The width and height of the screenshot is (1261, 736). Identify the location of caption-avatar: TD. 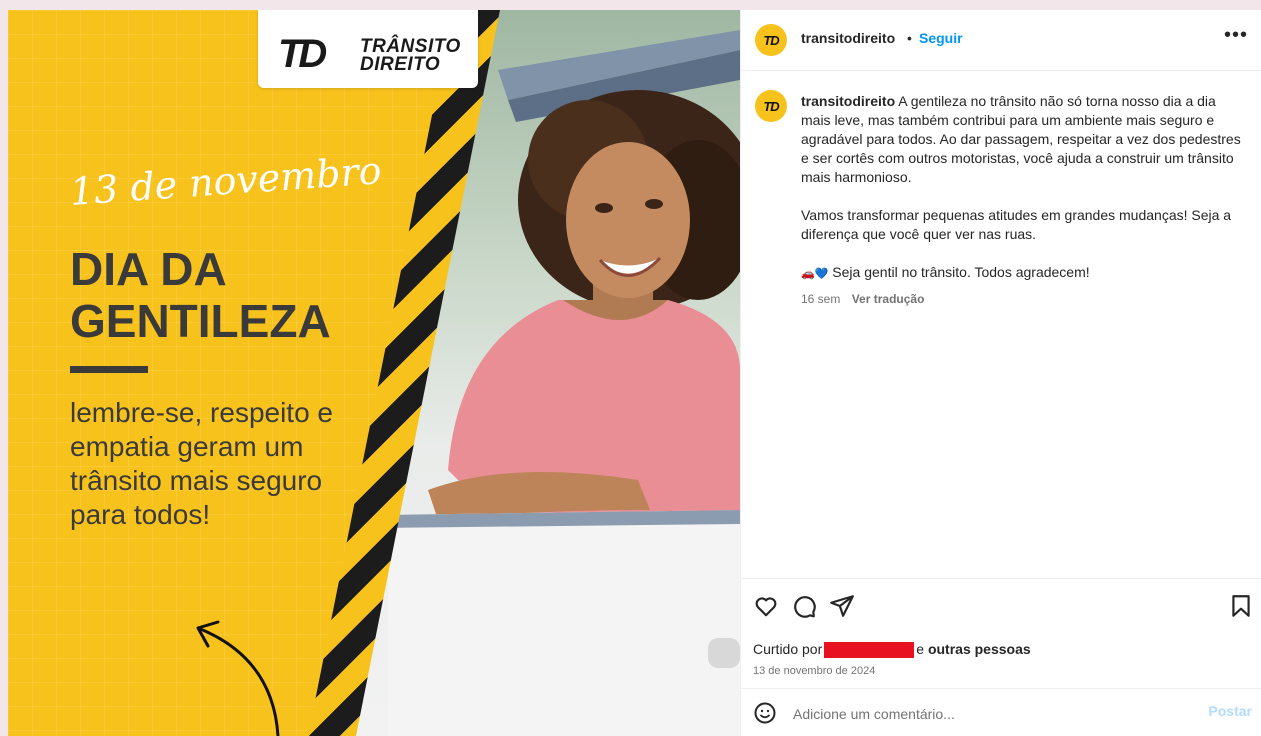
(771, 106).